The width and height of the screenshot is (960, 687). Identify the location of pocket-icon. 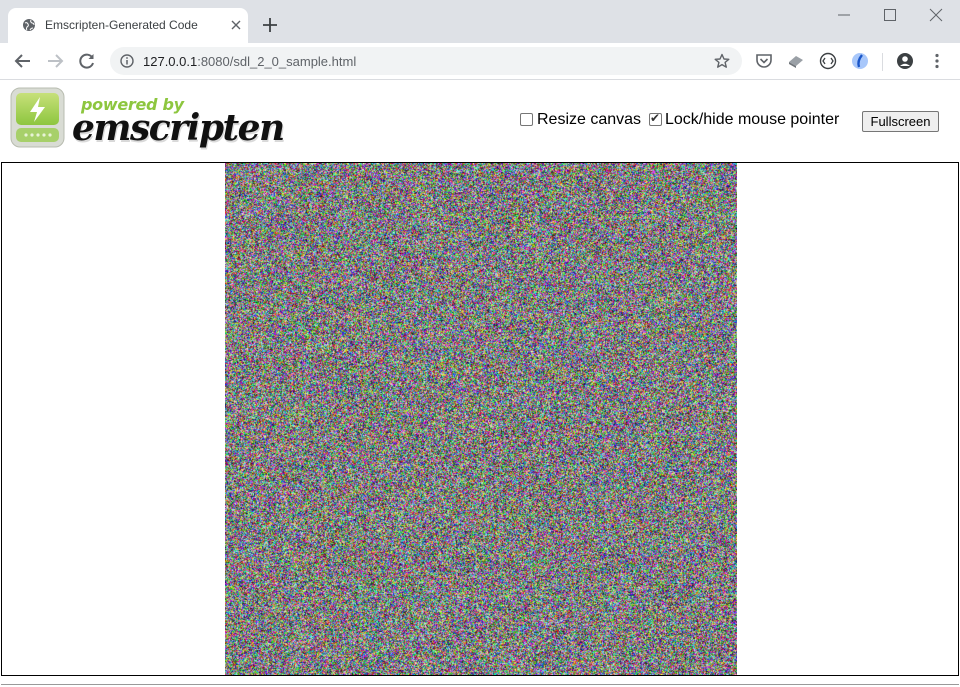
(764, 61).